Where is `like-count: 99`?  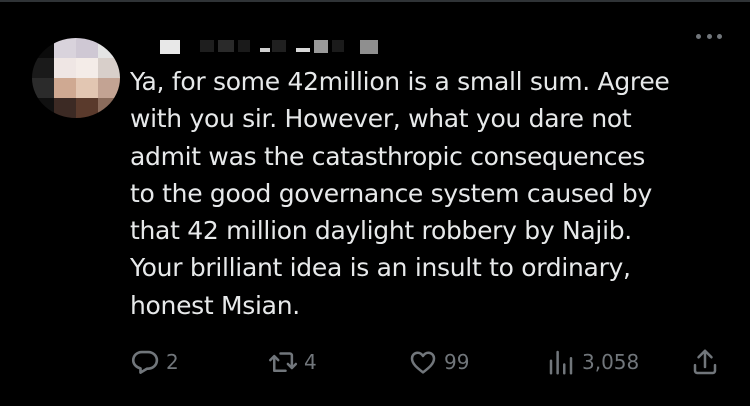 like-count: 99 is located at coordinates (457, 362).